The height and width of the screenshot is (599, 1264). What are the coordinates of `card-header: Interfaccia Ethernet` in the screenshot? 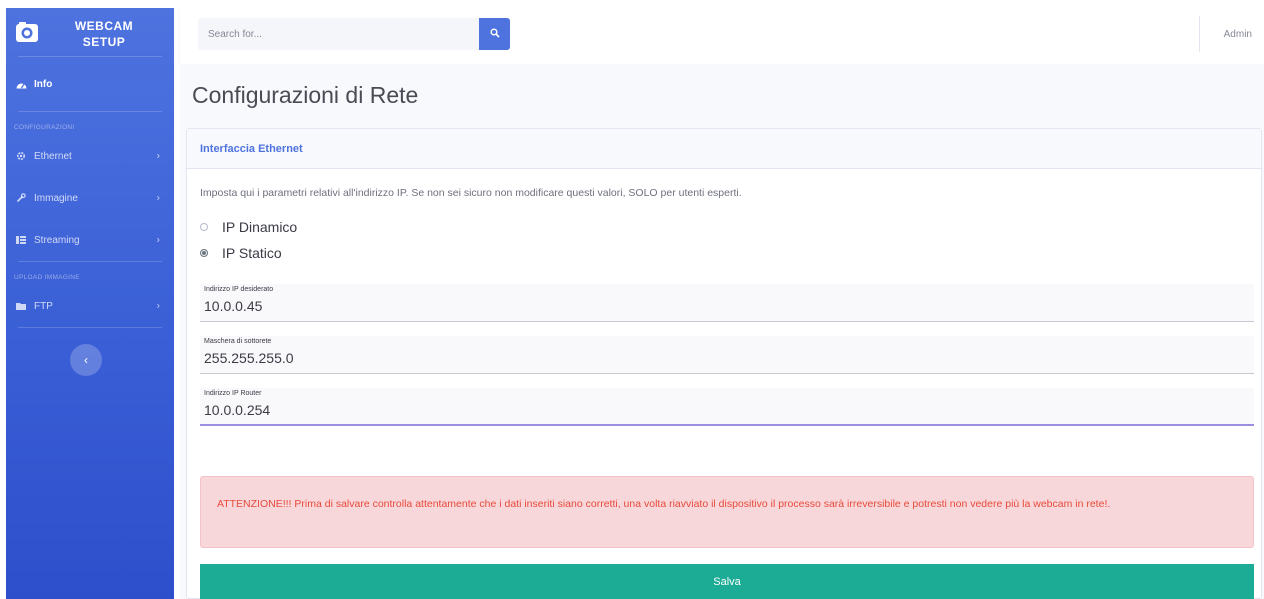 It's located at (724, 149).